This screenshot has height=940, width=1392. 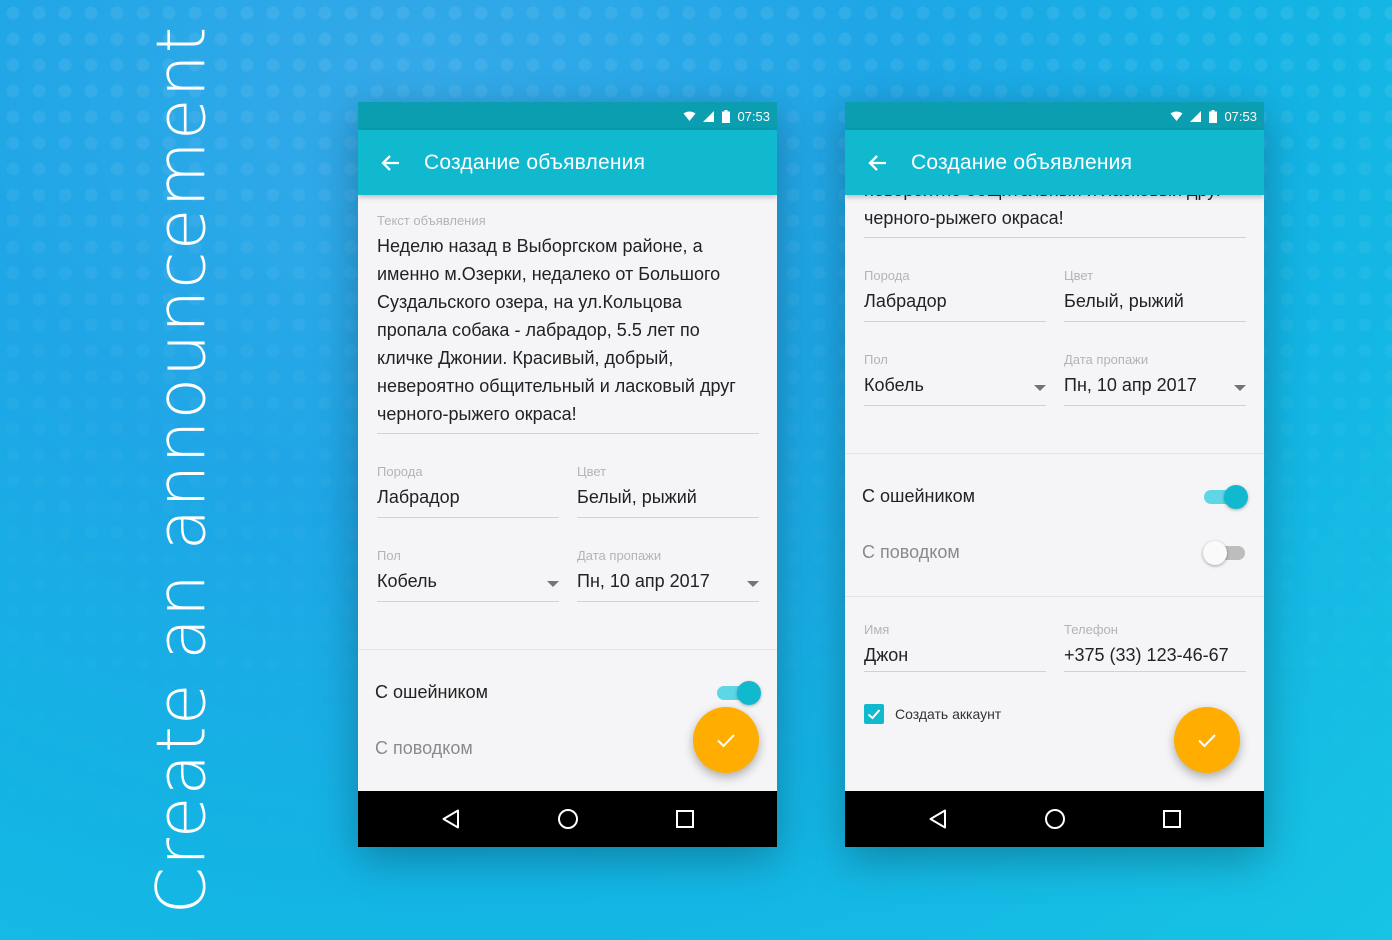 What do you see at coordinates (182, 470) in the screenshot?
I see `caption-text: Create an announcement` at bounding box center [182, 470].